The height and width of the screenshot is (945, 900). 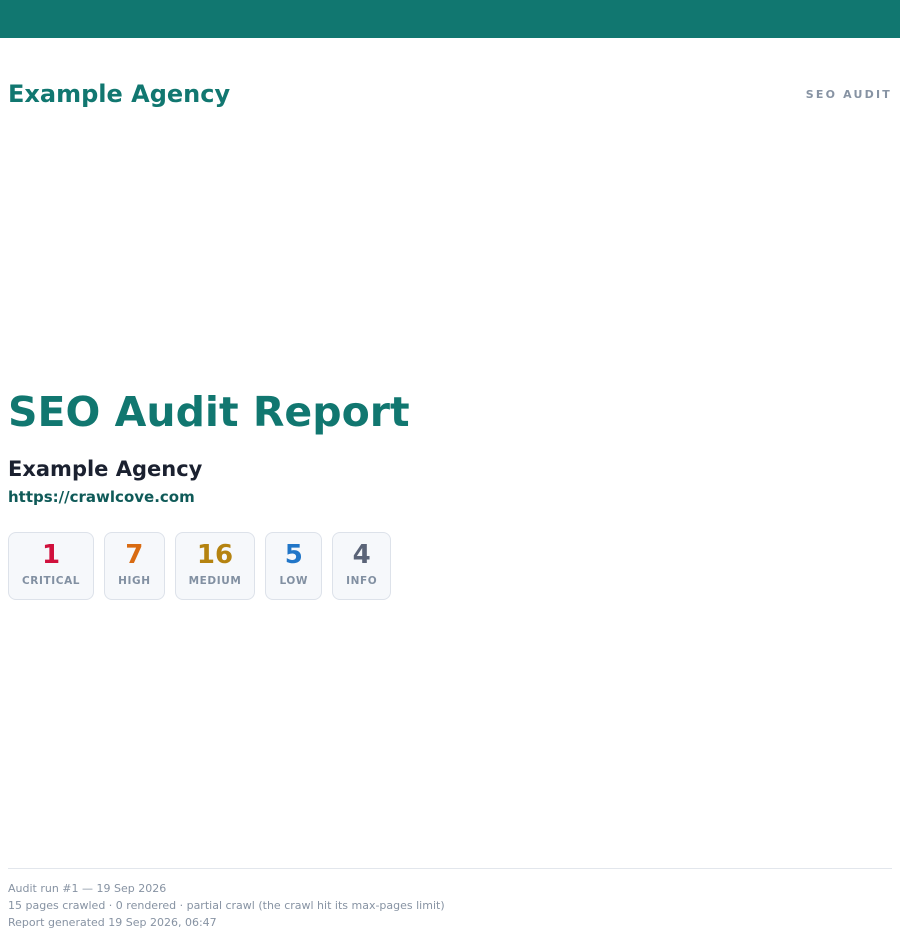 What do you see at coordinates (119, 94) in the screenshot?
I see `agency-brand: Example Agency` at bounding box center [119, 94].